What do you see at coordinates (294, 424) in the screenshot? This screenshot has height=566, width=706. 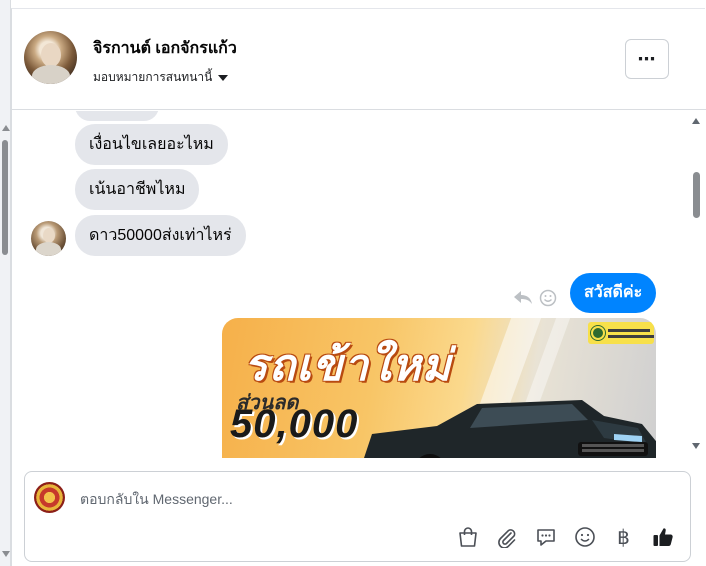 I see `ad-discount-amount: 50,000` at bounding box center [294, 424].